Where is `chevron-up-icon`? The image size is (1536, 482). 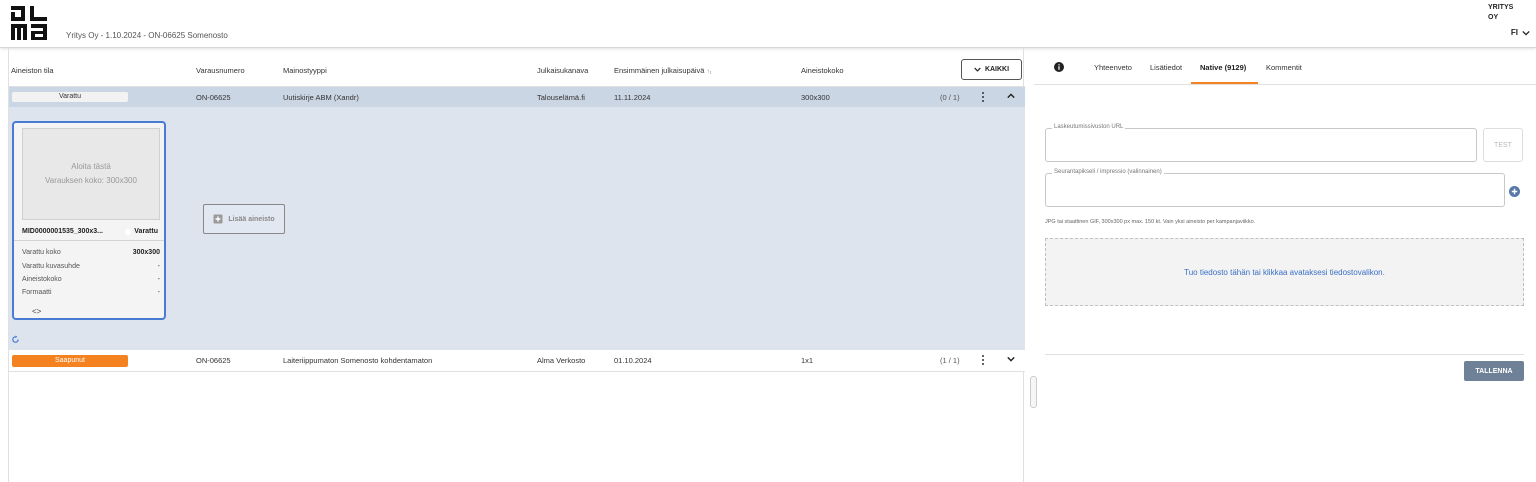 chevron-up-icon is located at coordinates (1011, 96).